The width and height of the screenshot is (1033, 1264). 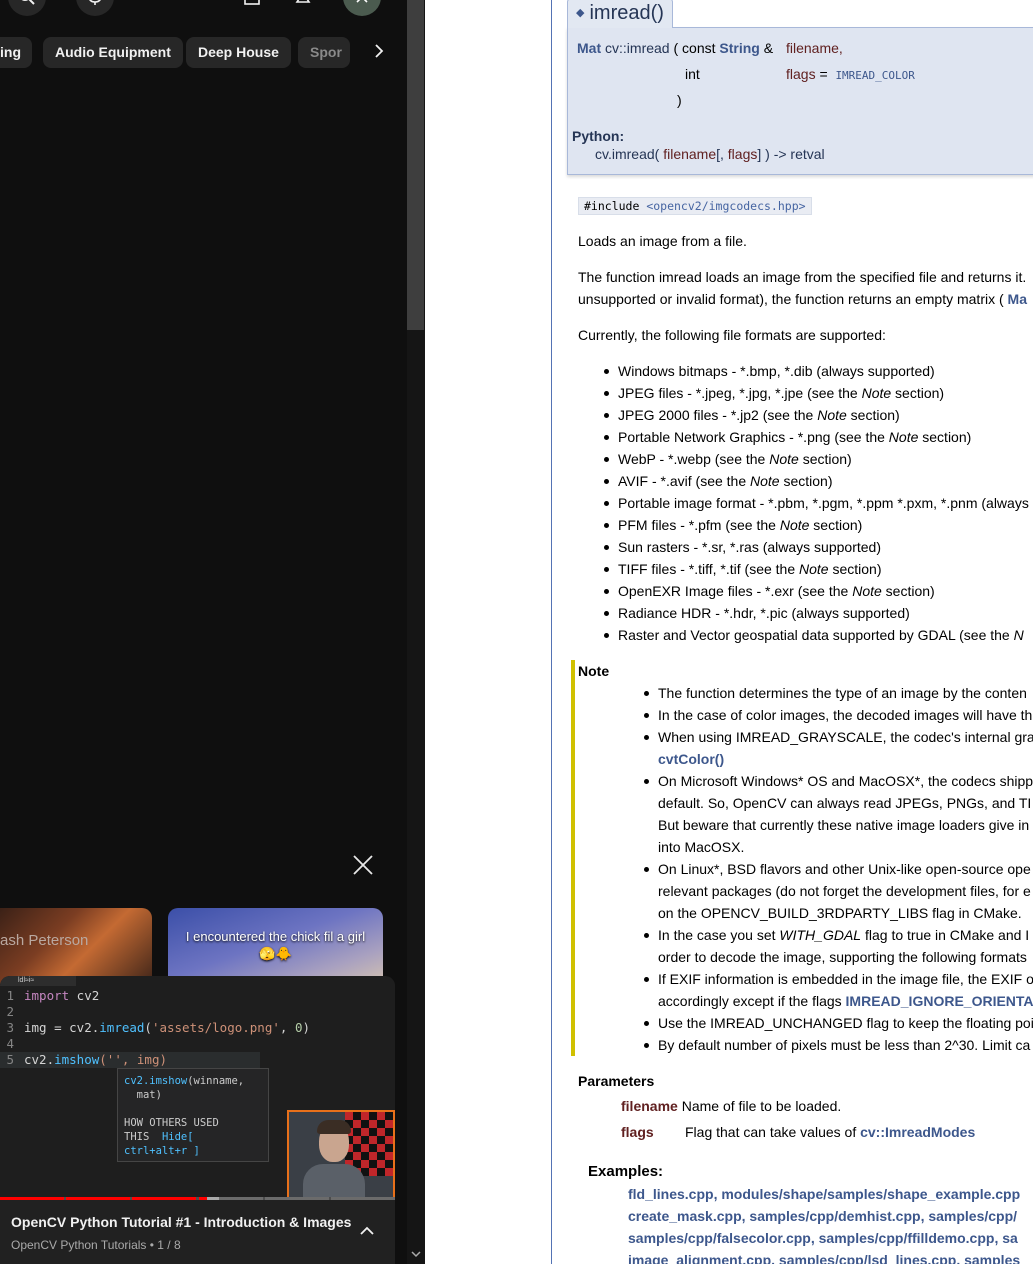 I want to click on mat-link: Ma, so click(x=1017, y=299).